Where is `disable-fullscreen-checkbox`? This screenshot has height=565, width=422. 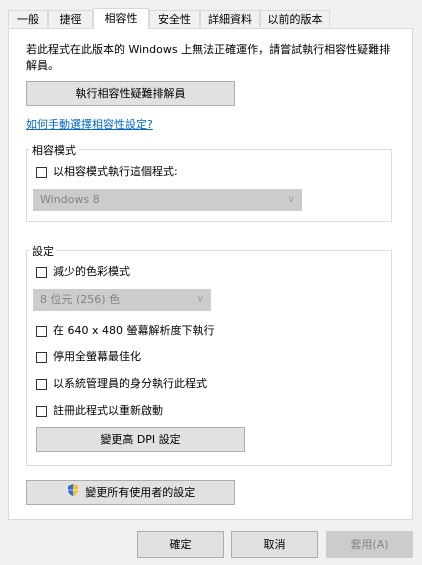
disable-fullscreen-checkbox is located at coordinates (41, 357).